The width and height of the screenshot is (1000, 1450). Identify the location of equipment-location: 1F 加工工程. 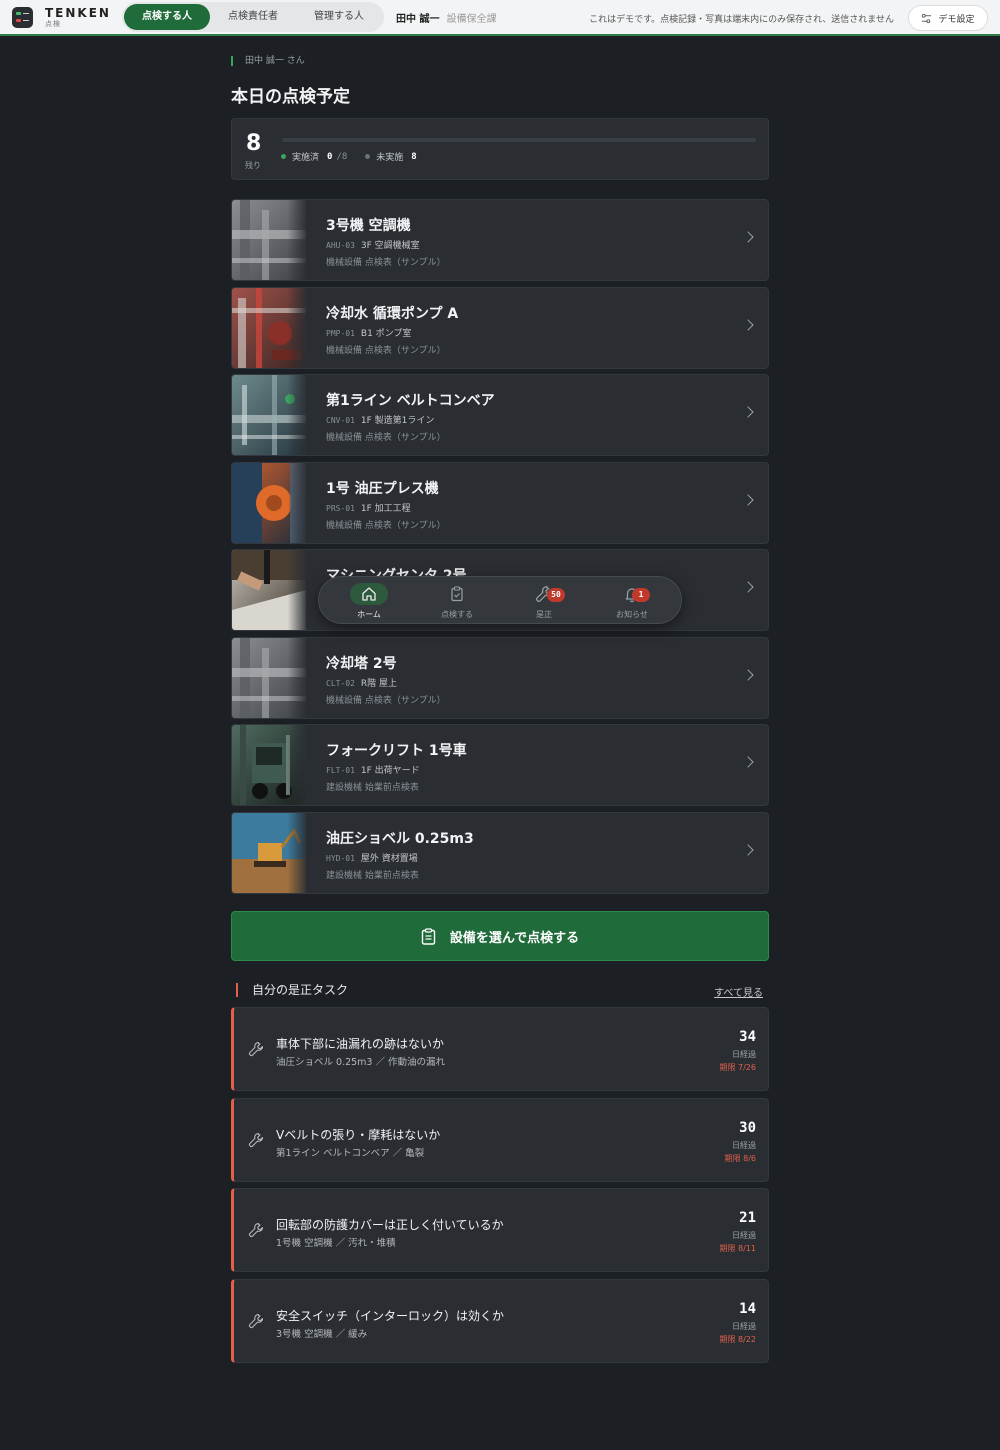
(385, 508).